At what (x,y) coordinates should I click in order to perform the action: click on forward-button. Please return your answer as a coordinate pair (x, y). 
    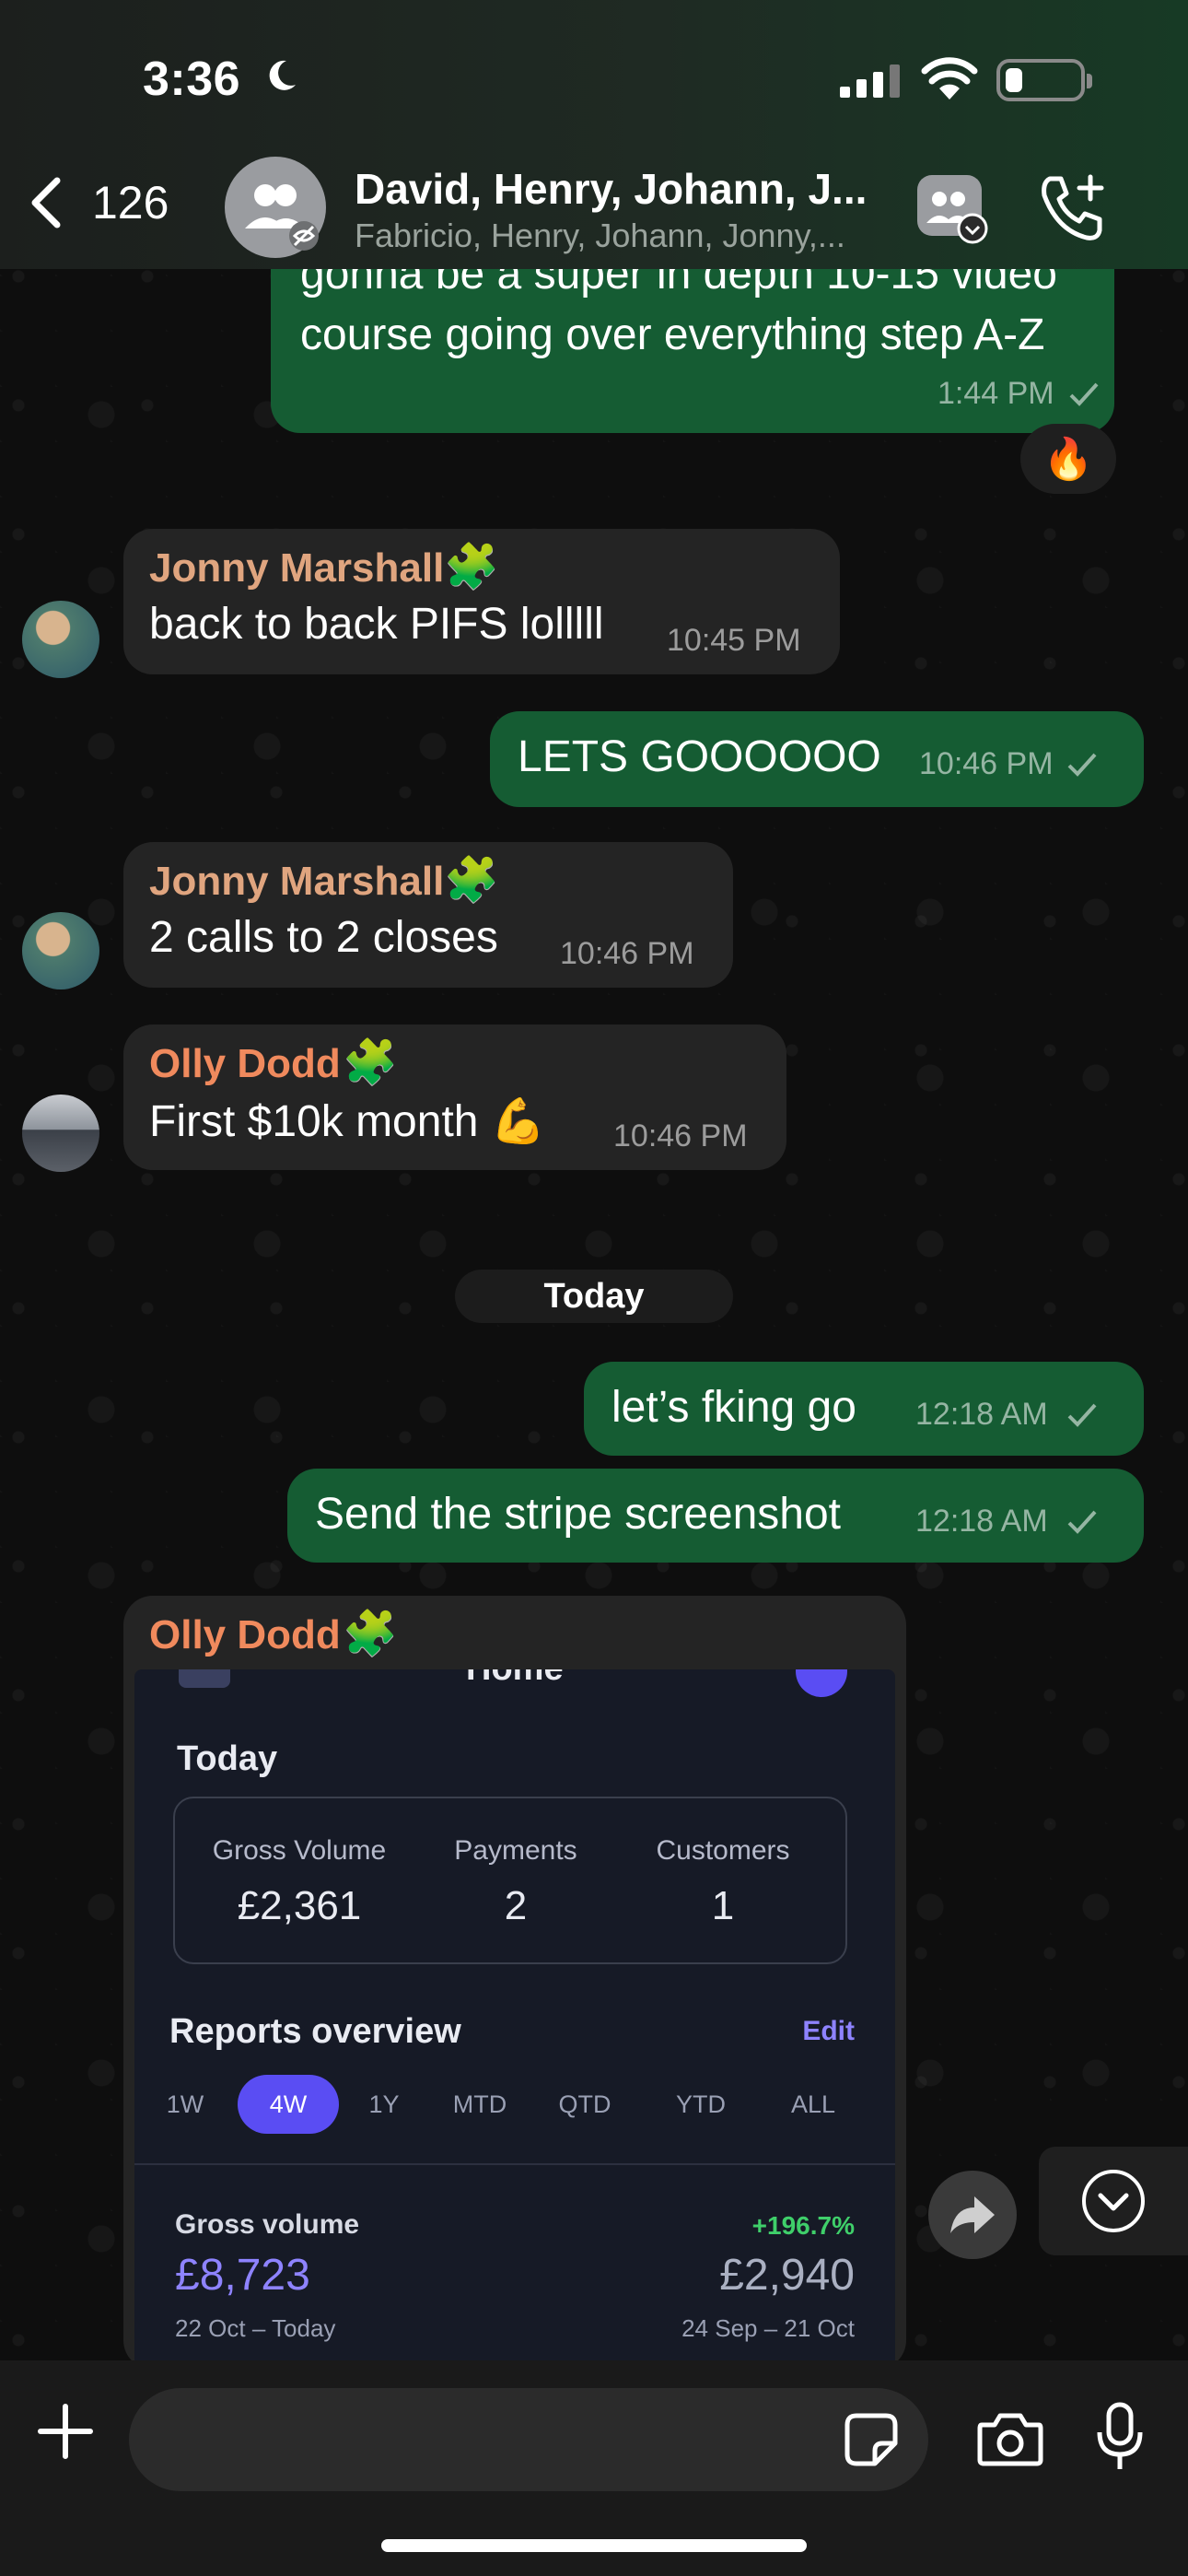
    Looking at the image, I should click on (973, 2215).